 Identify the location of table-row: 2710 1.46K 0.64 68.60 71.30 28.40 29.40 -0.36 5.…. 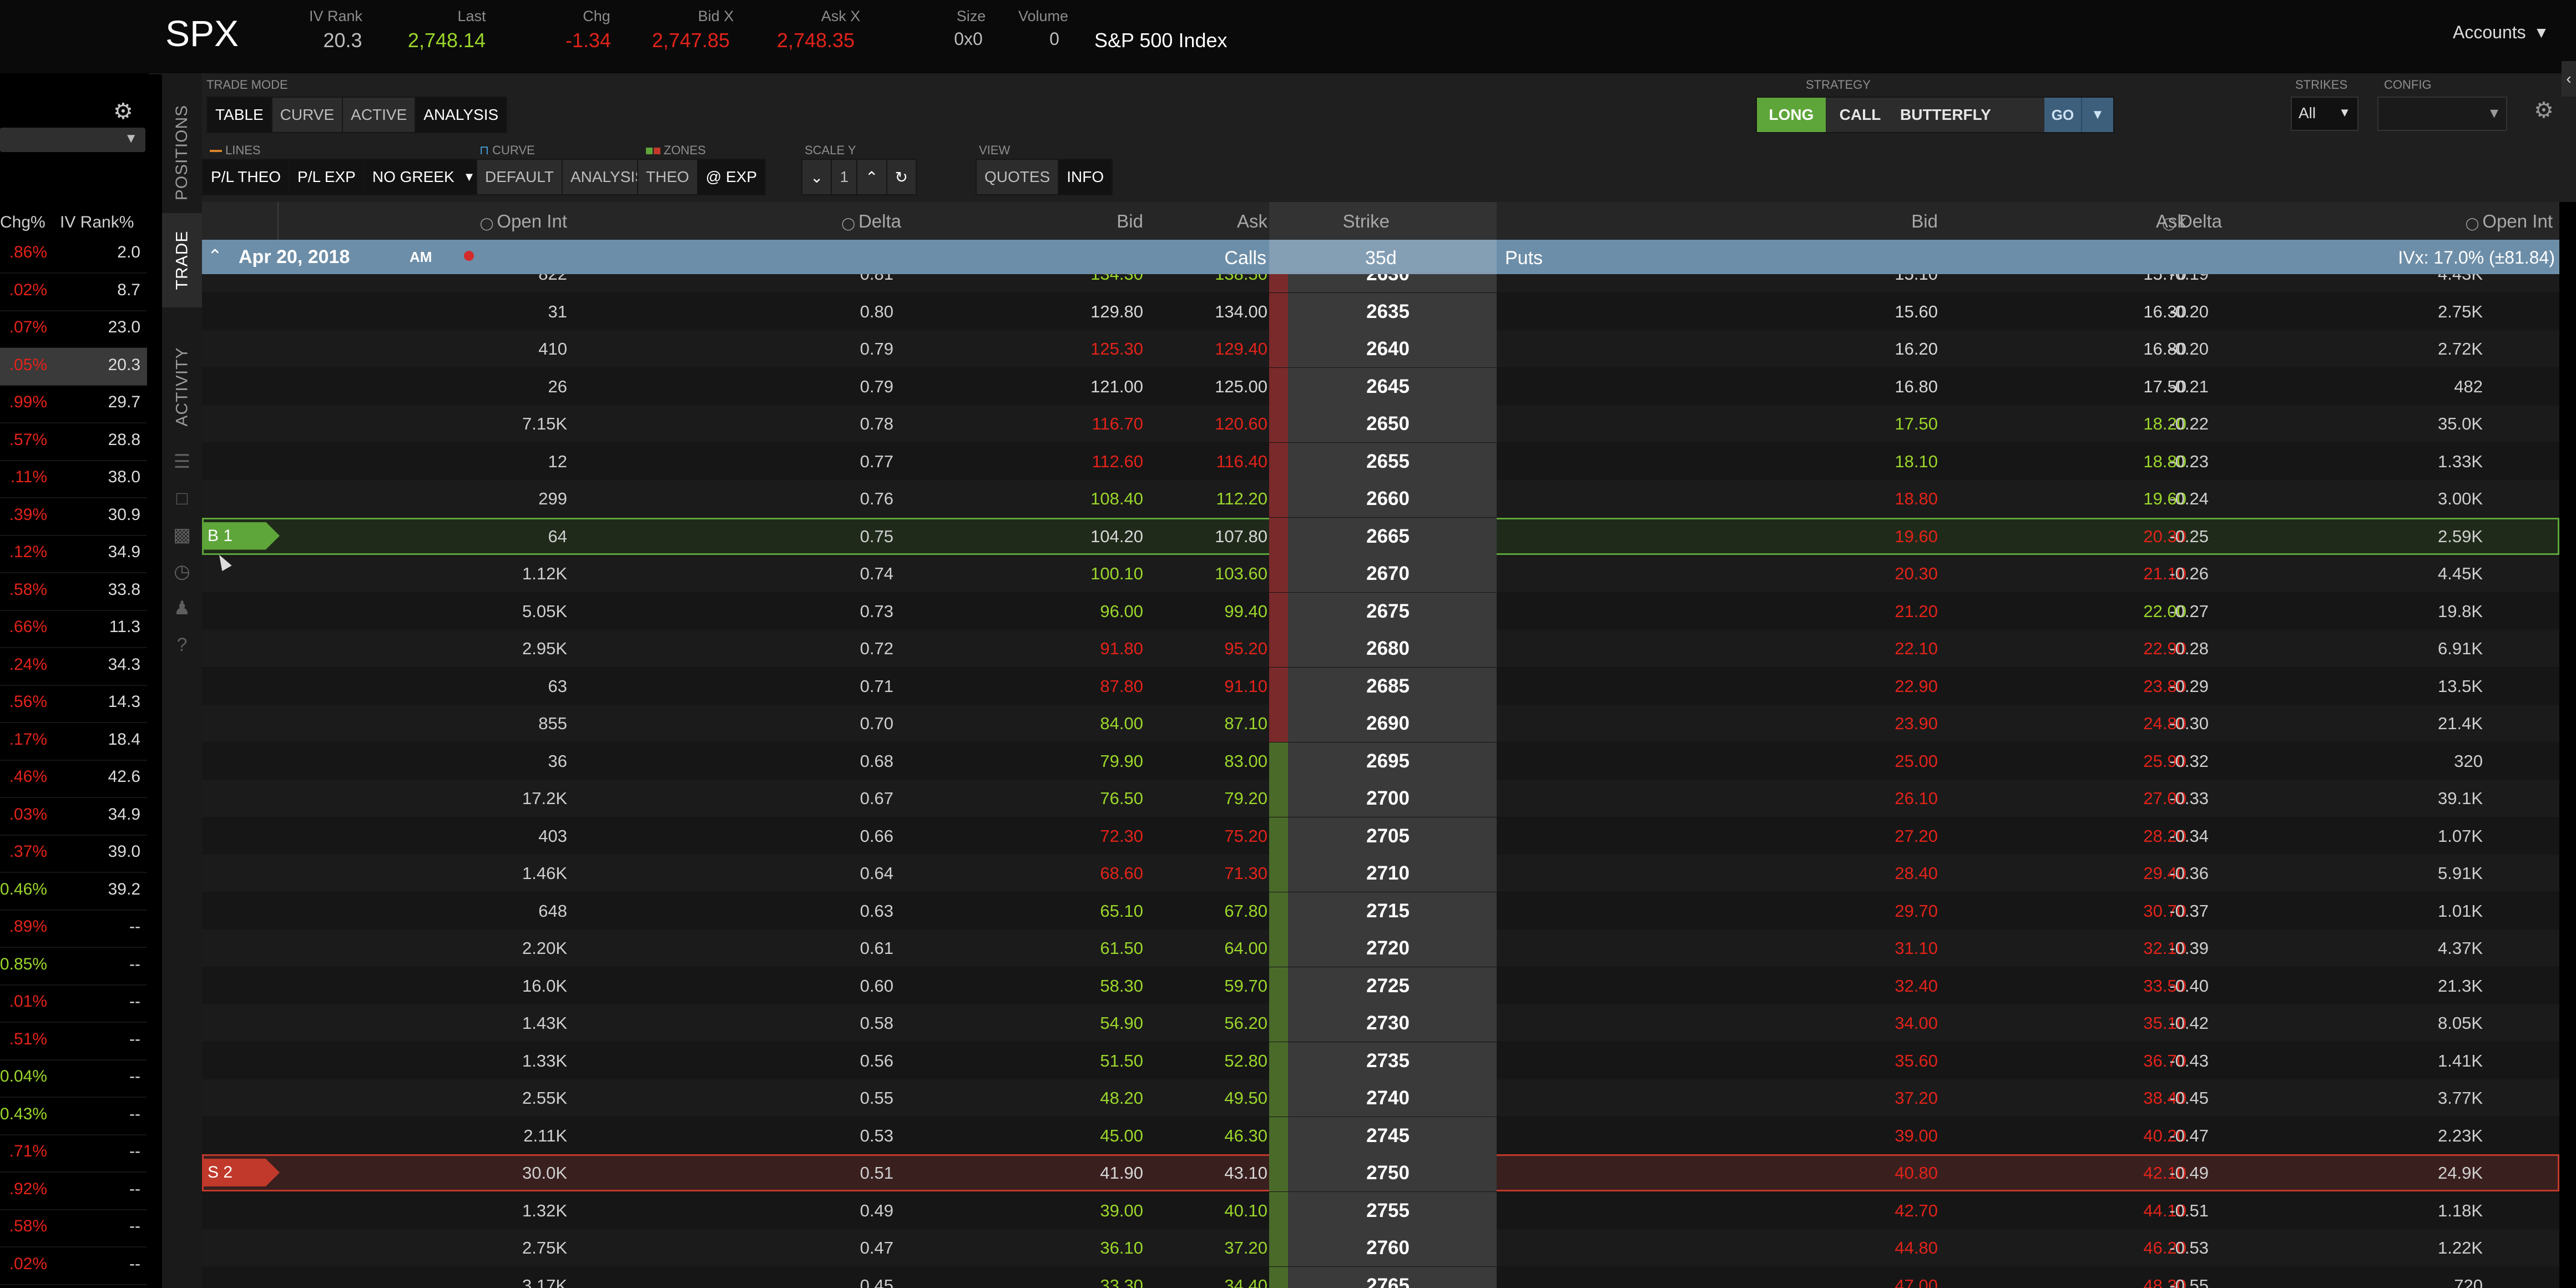
(1380, 874).